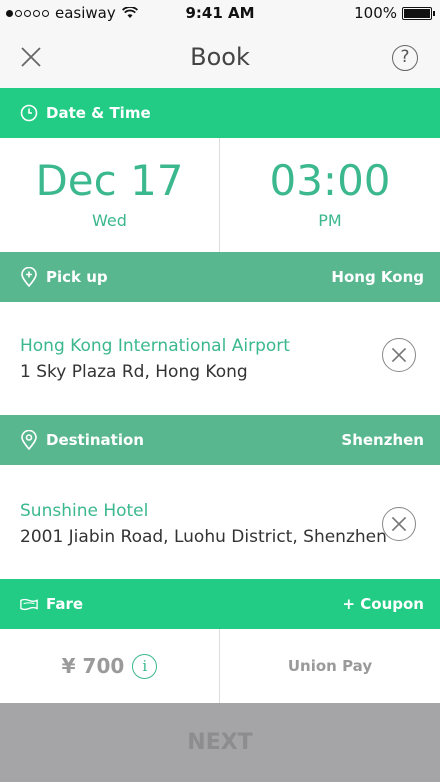  What do you see at coordinates (382, 440) in the screenshot?
I see `destination-region: Shenzhen` at bounding box center [382, 440].